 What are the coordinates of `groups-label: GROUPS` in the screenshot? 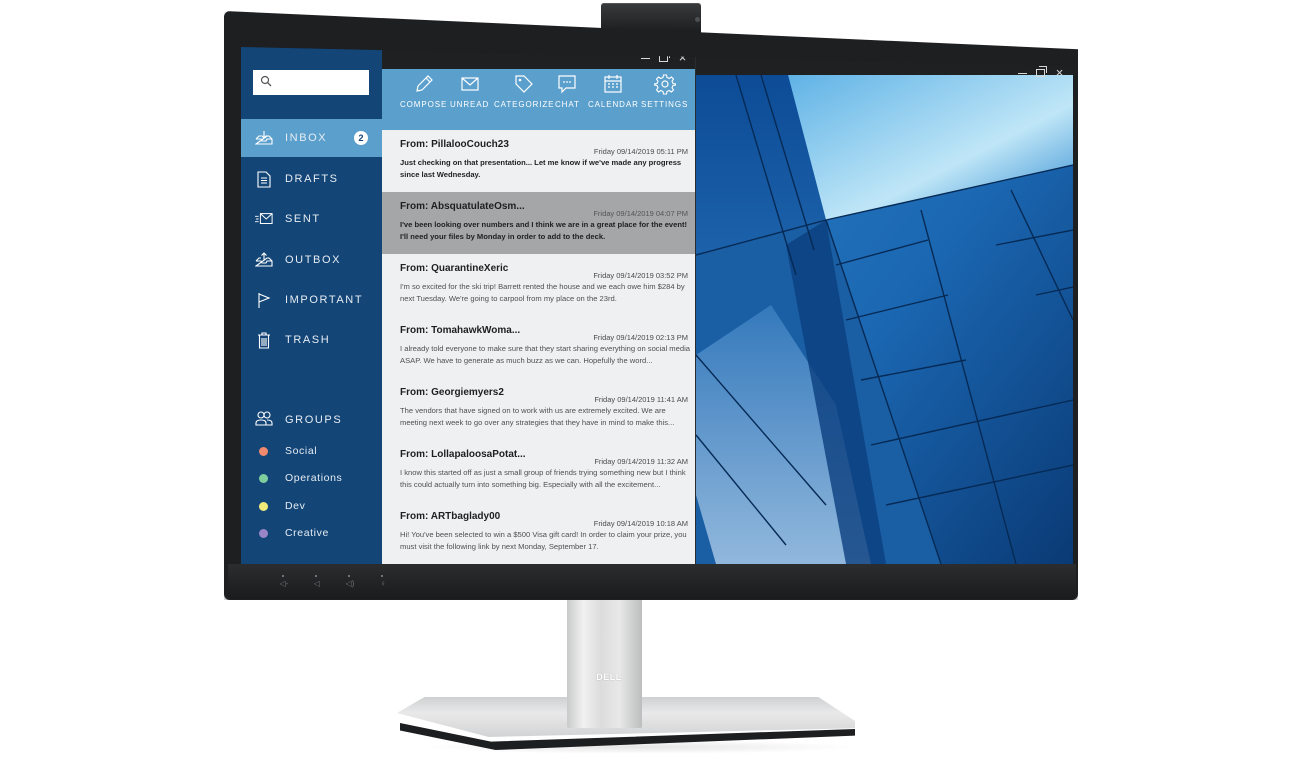 It's located at (314, 420).